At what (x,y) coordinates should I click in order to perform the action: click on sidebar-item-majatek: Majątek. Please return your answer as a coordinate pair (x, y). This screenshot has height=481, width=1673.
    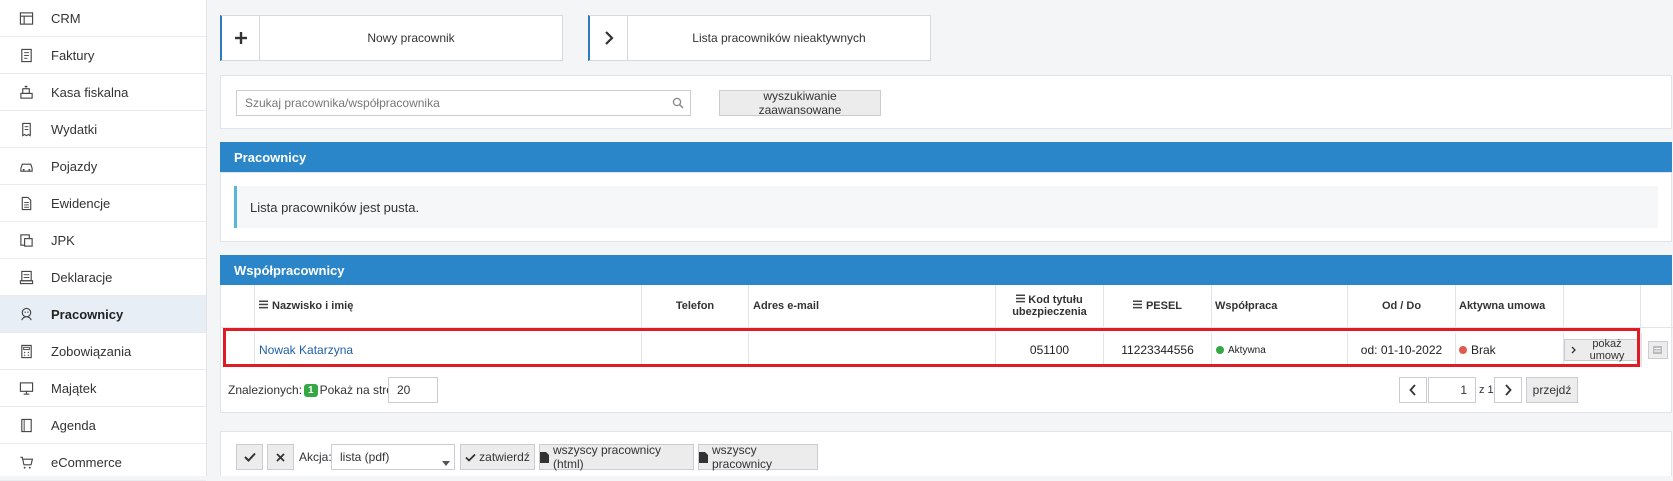
    Looking at the image, I should click on (103, 388).